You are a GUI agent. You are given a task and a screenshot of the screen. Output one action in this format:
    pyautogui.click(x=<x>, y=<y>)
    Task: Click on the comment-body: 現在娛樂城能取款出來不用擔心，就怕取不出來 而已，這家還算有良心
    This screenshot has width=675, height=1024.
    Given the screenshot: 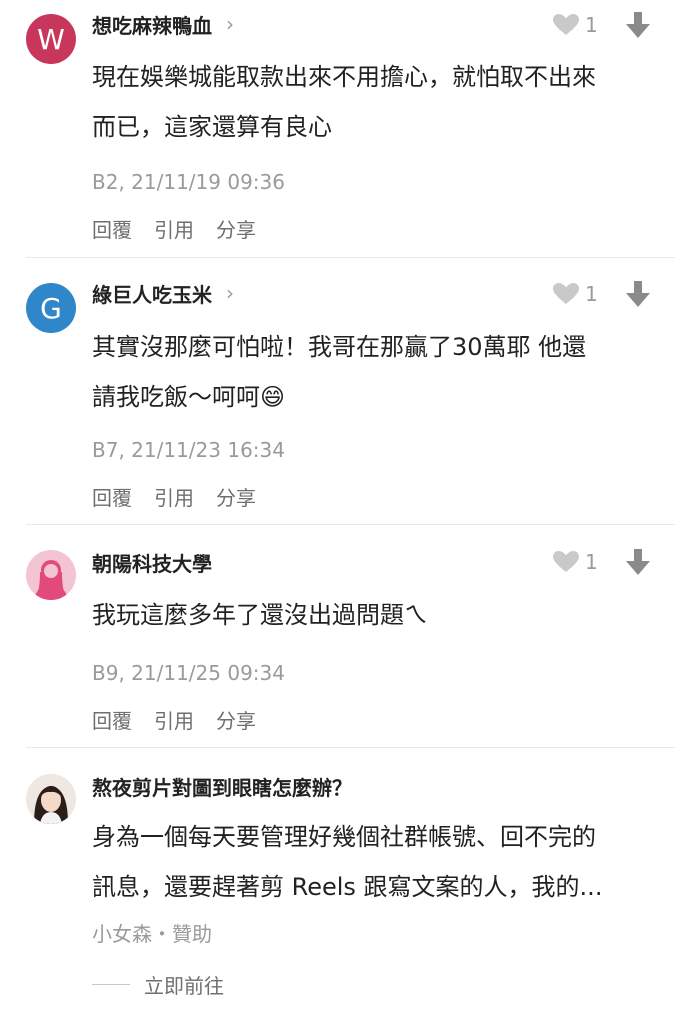 What is the action you would take?
    pyautogui.click(x=344, y=102)
    